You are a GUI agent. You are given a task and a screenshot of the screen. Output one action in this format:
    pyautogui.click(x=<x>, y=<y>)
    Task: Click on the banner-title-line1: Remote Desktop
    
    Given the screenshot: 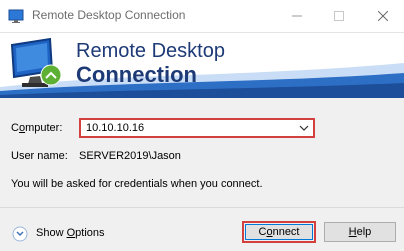 What is the action you would take?
    pyautogui.click(x=150, y=51)
    